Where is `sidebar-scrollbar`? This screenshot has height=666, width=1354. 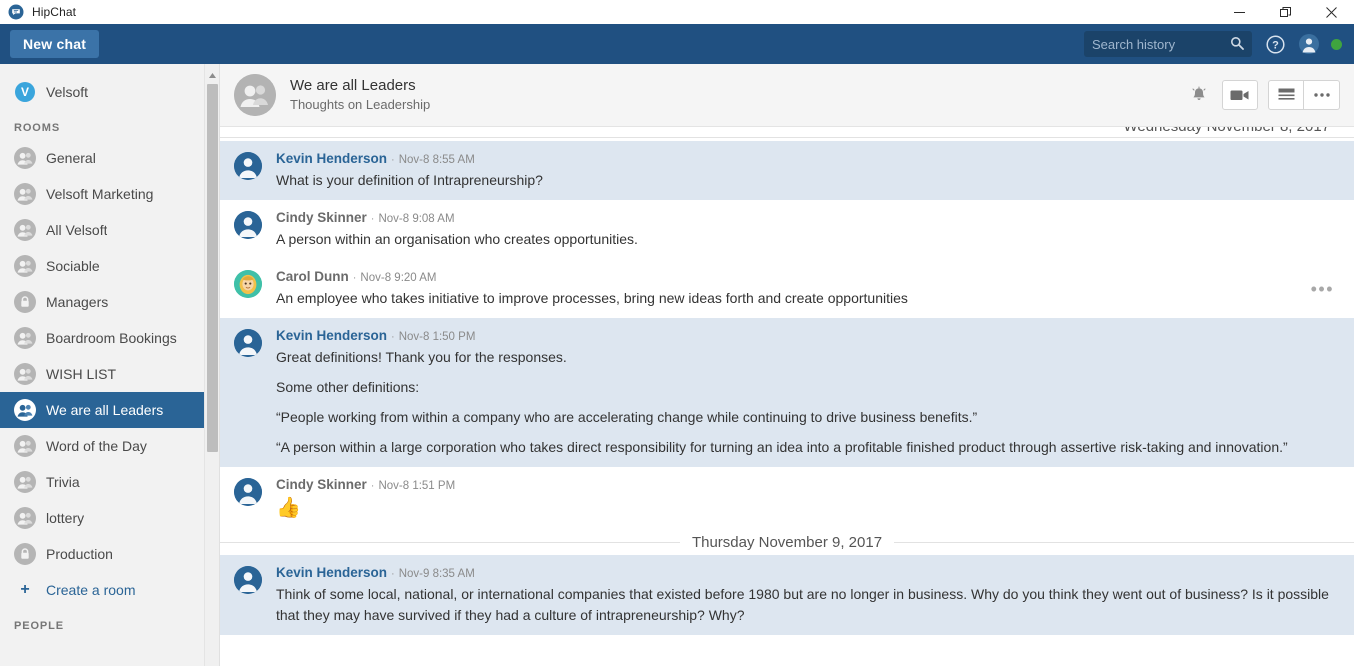
sidebar-scrollbar is located at coordinates (211, 365).